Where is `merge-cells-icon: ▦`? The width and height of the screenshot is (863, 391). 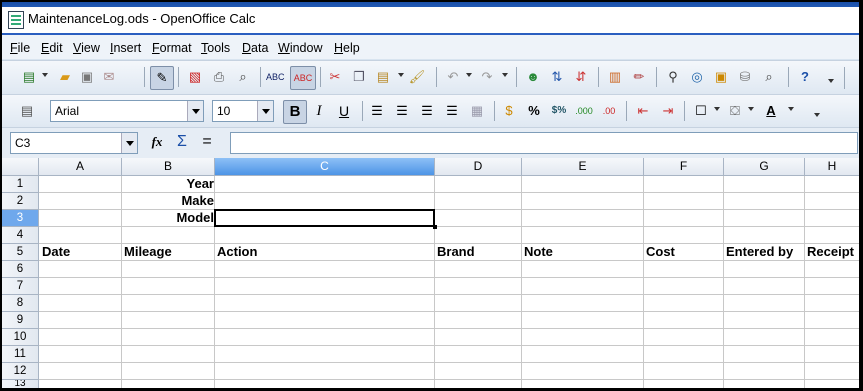
merge-cells-icon: ▦ is located at coordinates (477, 111).